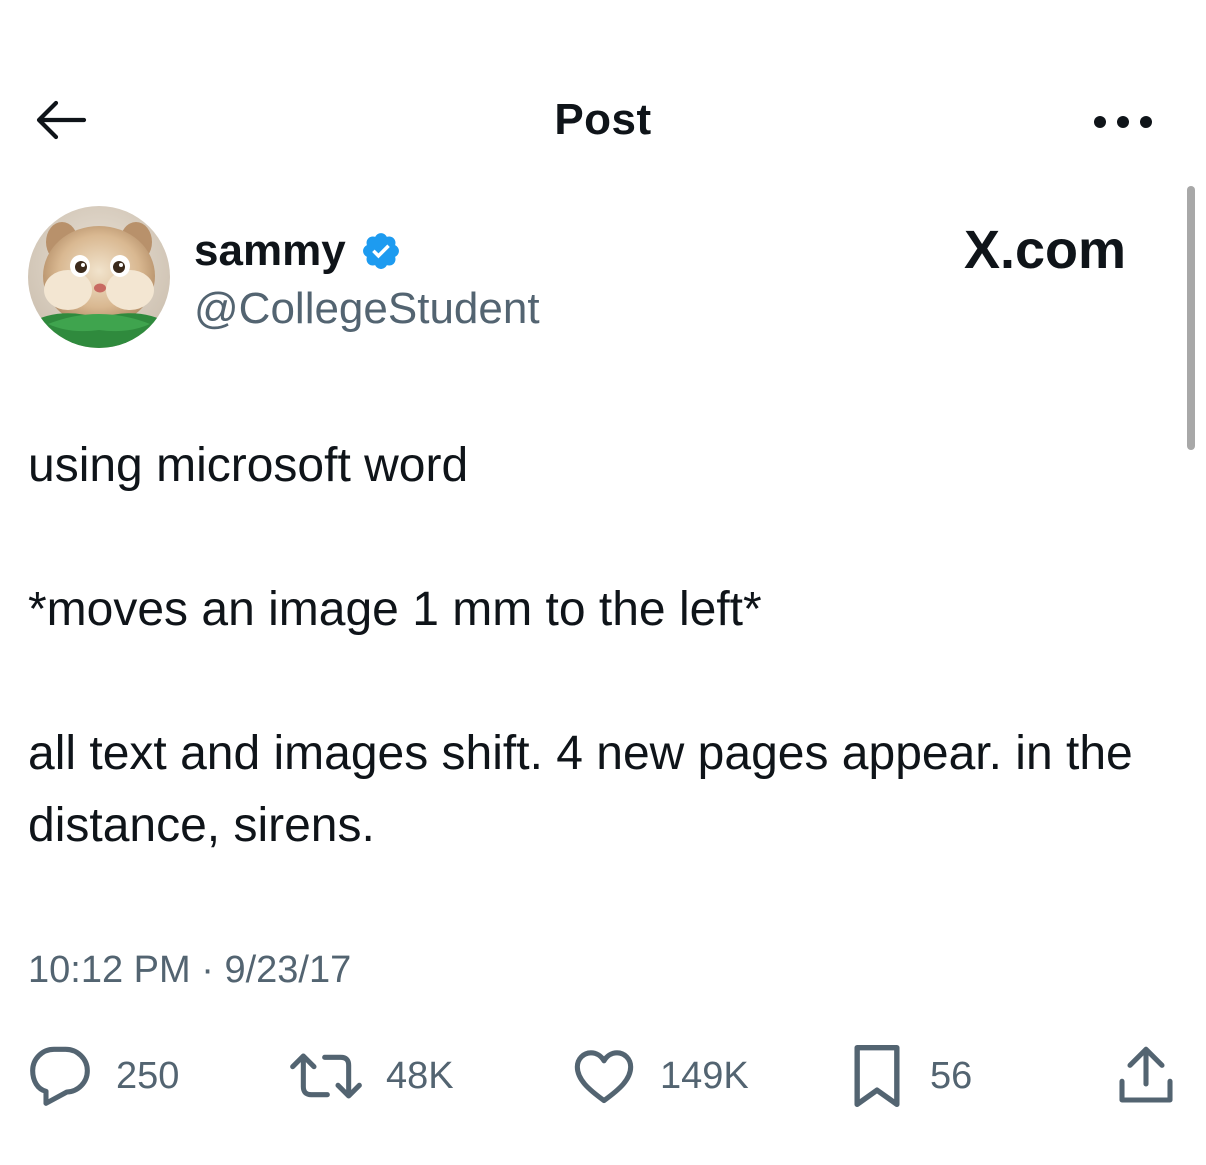 This screenshot has height=1165, width=1206. I want to click on avatar-chipmunk, so click(99, 277).